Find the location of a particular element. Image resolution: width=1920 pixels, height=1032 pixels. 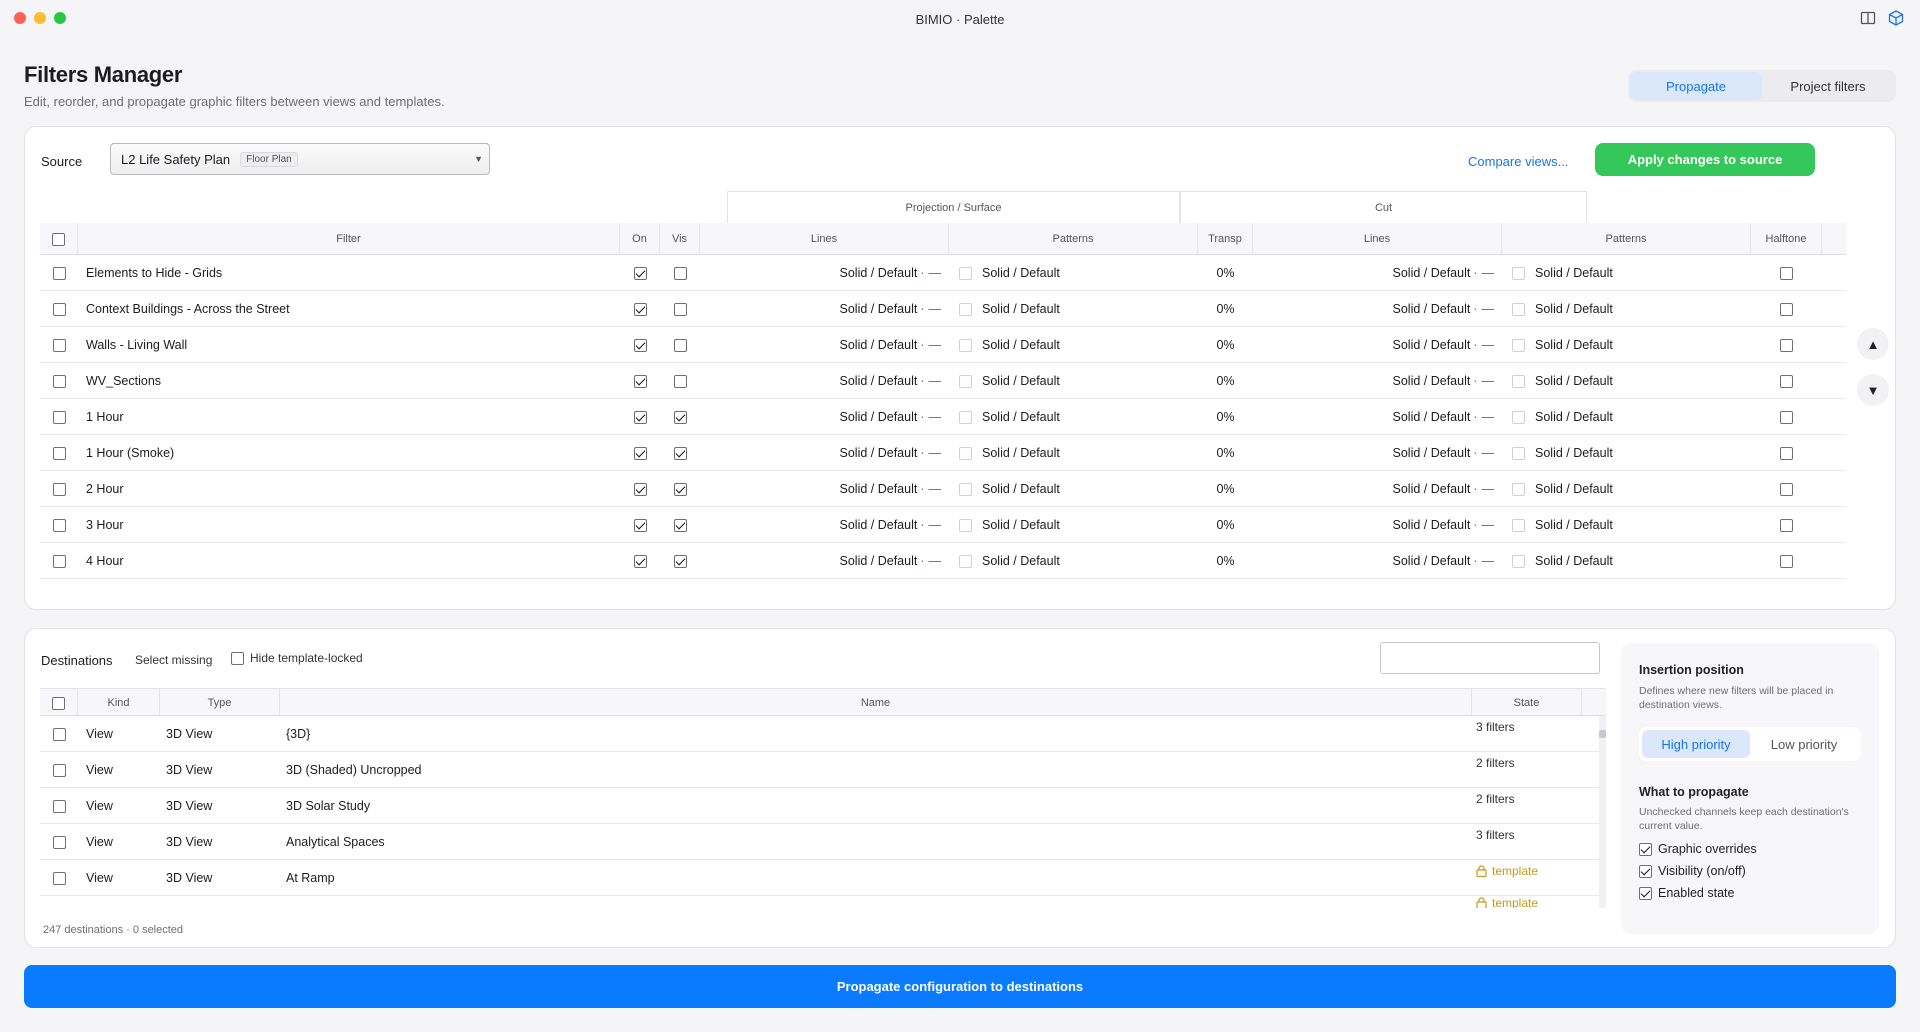

col-cut-lines: Lines is located at coordinates (1377, 239).